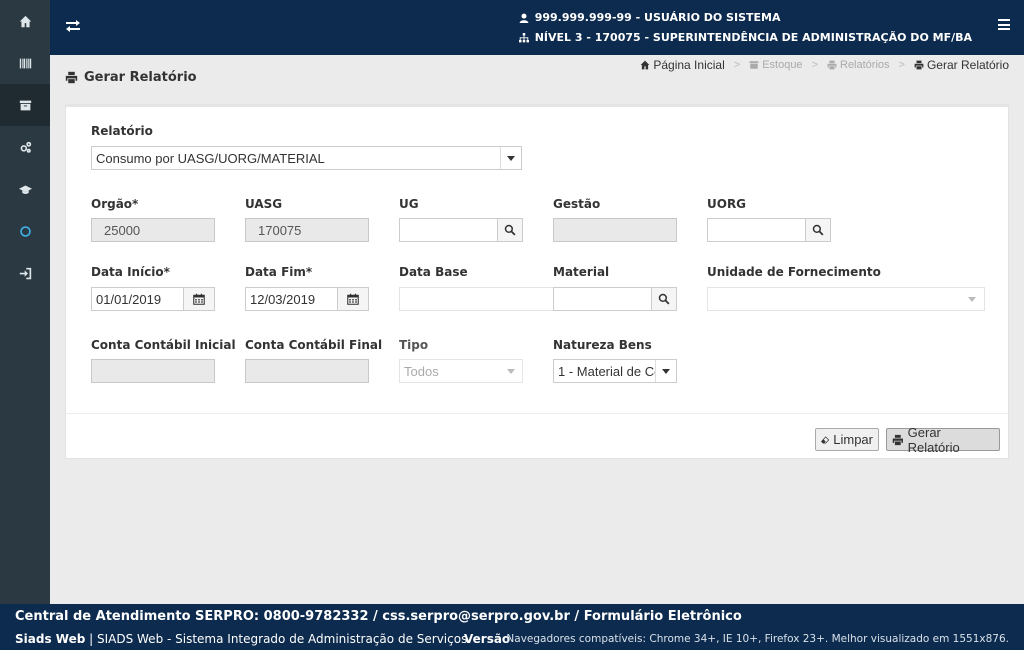  I want to click on calendar-icon, so click(353, 299).